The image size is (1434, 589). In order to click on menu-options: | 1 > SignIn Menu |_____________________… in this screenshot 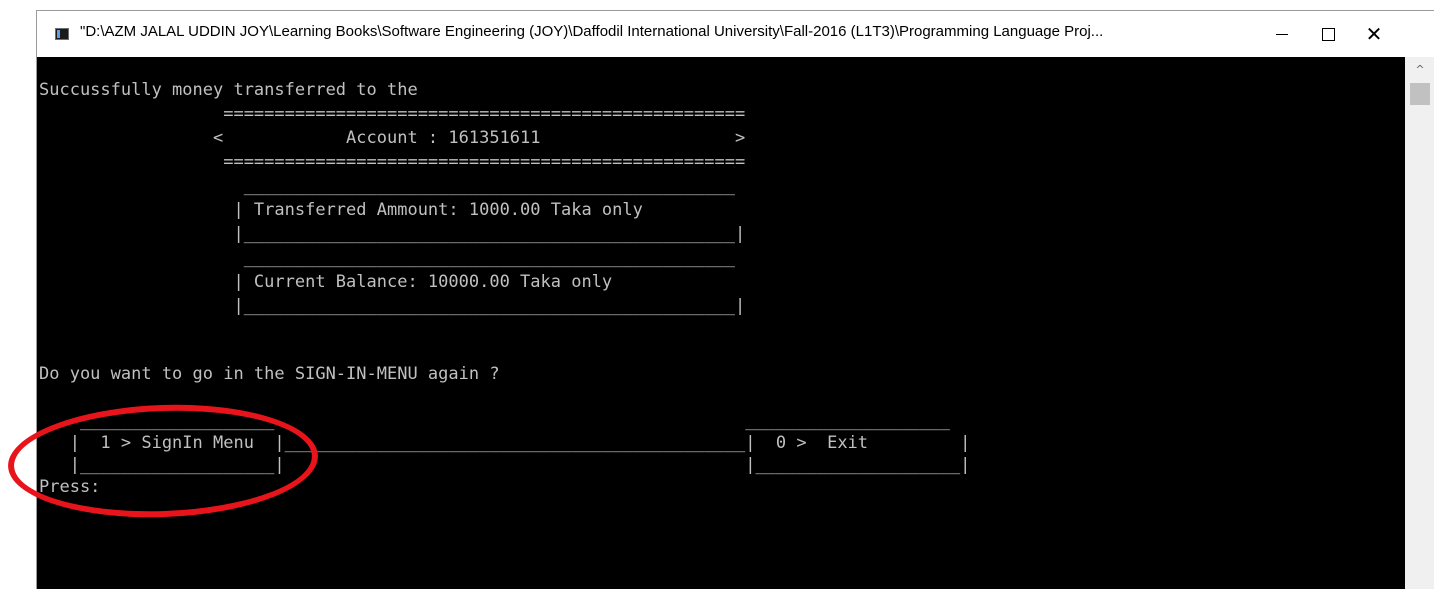, I will do `click(505, 443)`.